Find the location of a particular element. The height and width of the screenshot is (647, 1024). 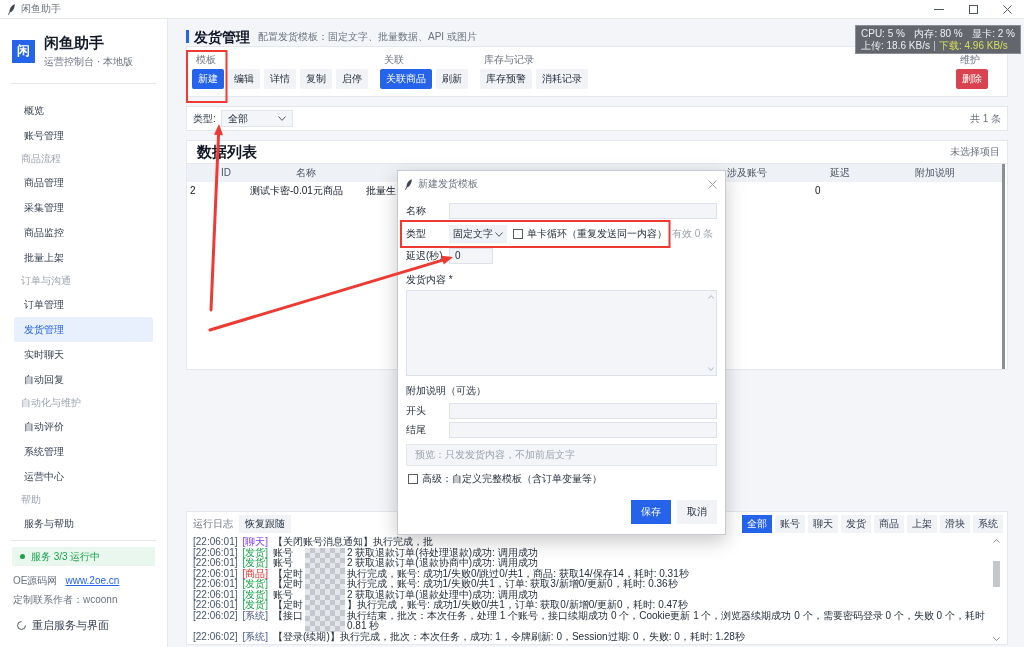

log-message: 执行结束，批次：本次任务，处理 1 个账号，接口续期成功 0 个，Cookie更新 1 个，浏览器续期成功 0 个，需要密码登录 0 个，失败 0 个，耗时 0.81 秒 is located at coordinates (666, 620).